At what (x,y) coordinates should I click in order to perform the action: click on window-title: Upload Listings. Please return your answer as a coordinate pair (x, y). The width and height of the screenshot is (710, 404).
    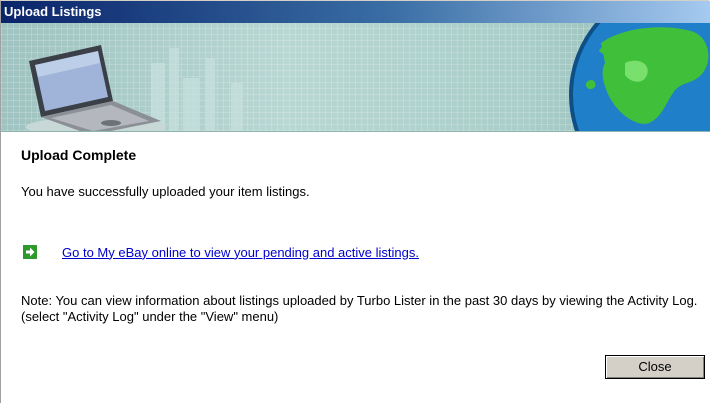
    Looking at the image, I should click on (53, 11).